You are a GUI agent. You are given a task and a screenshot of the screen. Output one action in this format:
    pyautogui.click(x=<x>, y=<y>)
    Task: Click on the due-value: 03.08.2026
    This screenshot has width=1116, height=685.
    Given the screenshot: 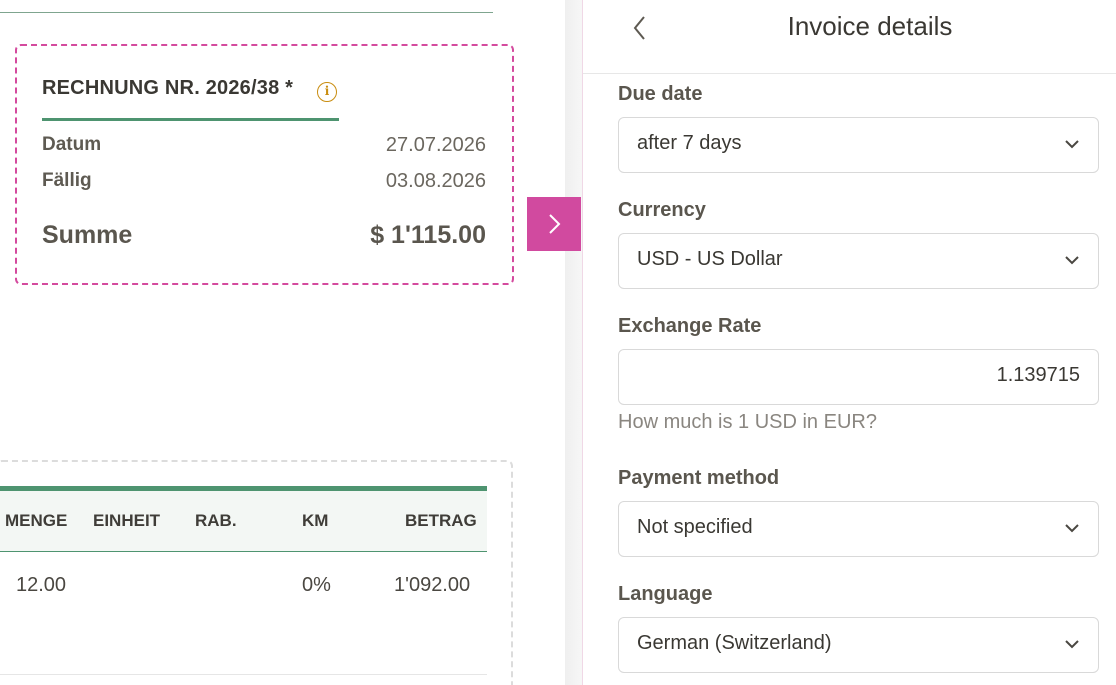 What is the action you would take?
    pyautogui.click(x=435, y=181)
    